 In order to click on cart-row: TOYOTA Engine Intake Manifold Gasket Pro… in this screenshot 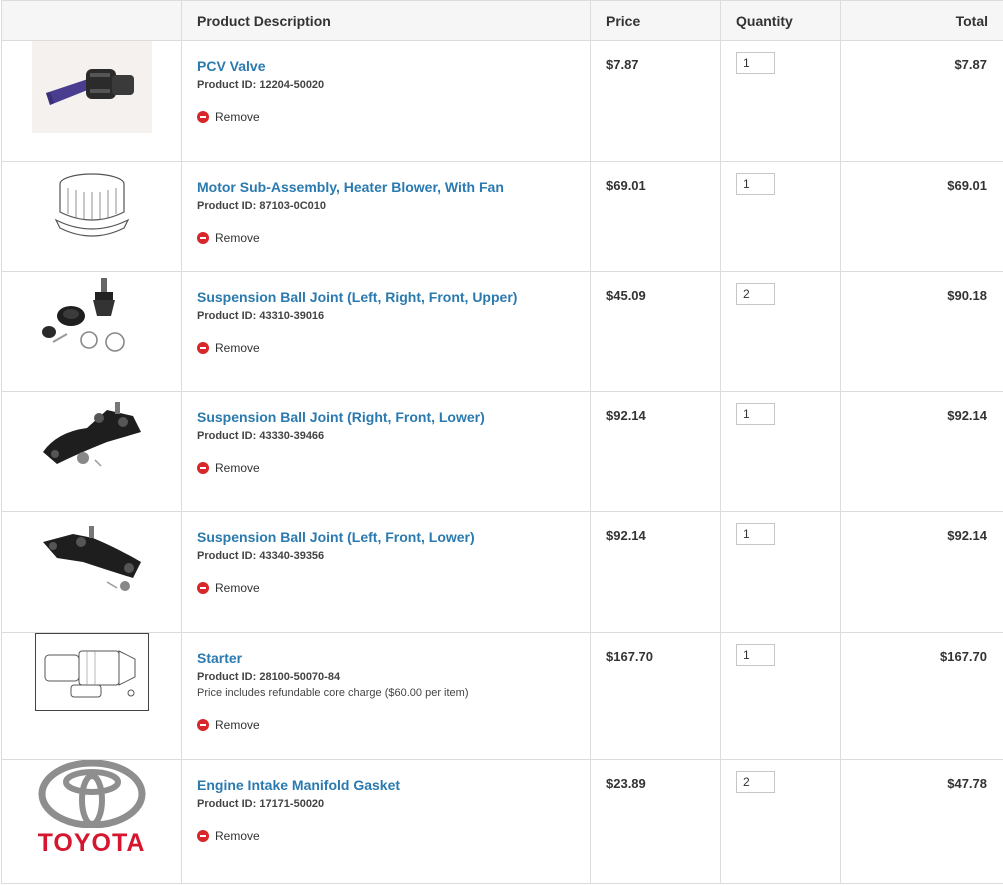, I will do `click(502, 821)`.